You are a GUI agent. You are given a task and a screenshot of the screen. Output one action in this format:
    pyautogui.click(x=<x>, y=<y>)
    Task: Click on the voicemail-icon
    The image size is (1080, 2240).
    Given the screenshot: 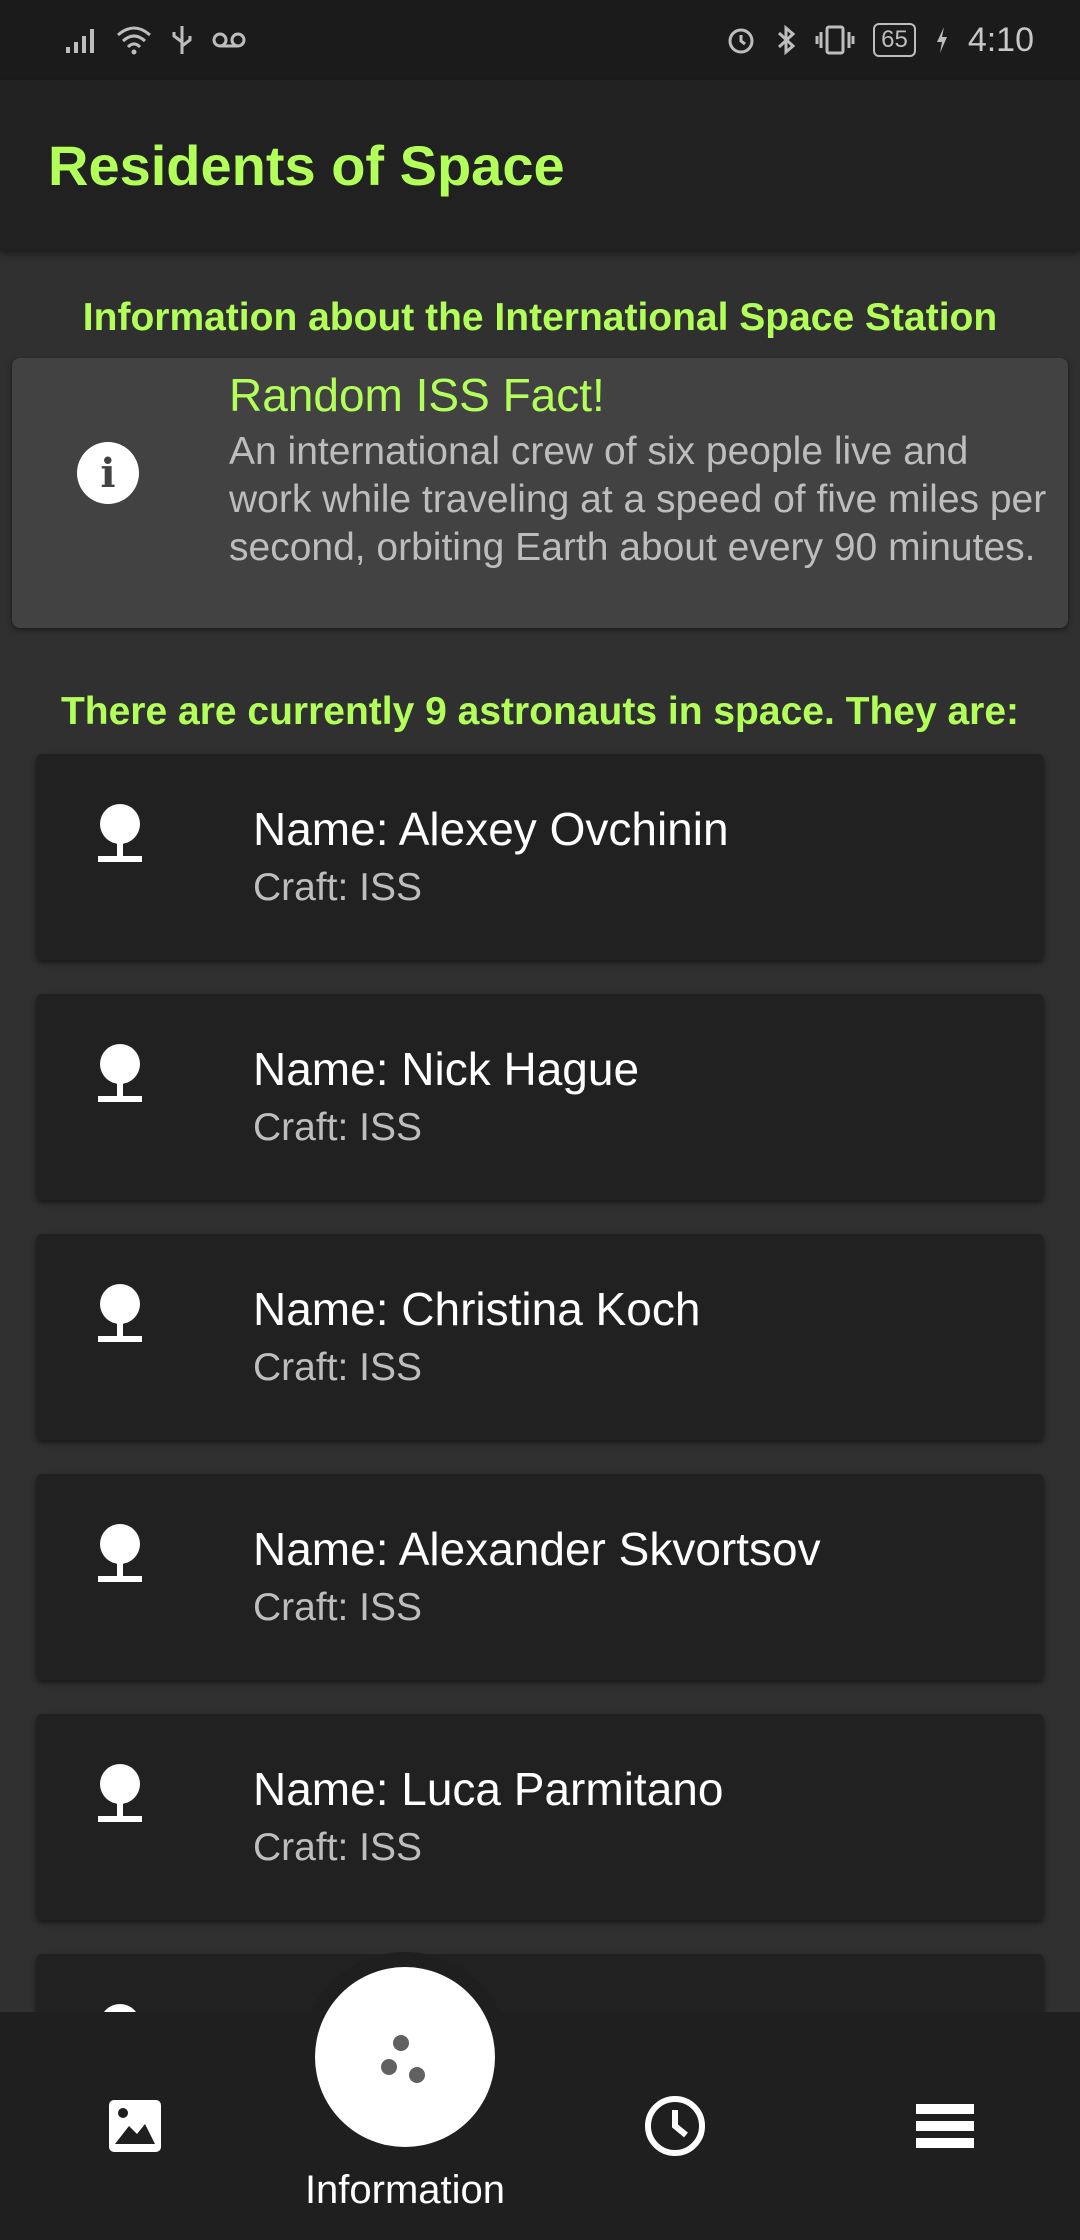 What is the action you would take?
    pyautogui.click(x=229, y=40)
    